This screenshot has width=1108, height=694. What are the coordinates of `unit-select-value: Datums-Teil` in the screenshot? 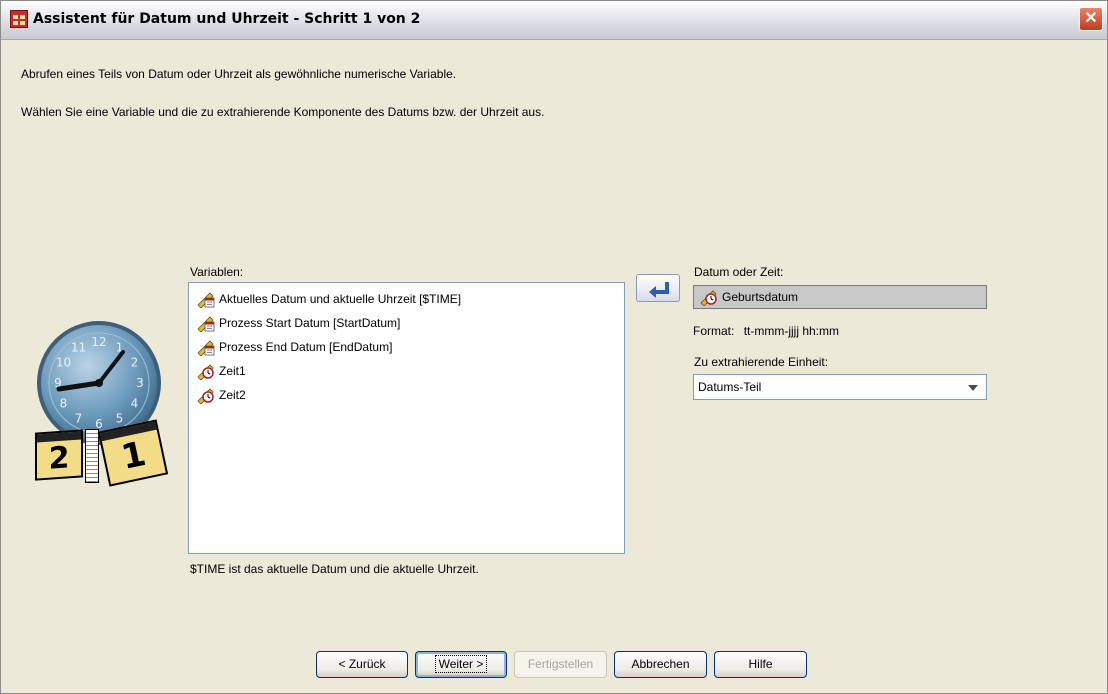 It's located at (730, 387).